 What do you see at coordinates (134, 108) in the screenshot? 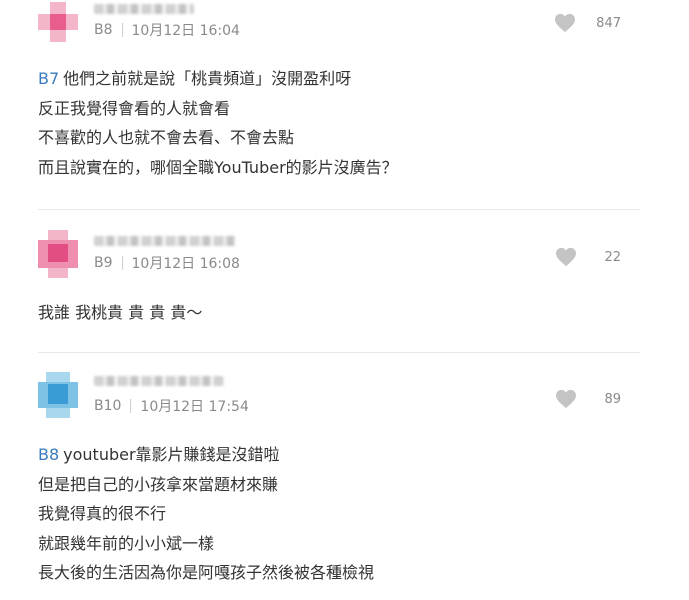
I see `comment-line: 反正我覺得會看的人就會看` at bounding box center [134, 108].